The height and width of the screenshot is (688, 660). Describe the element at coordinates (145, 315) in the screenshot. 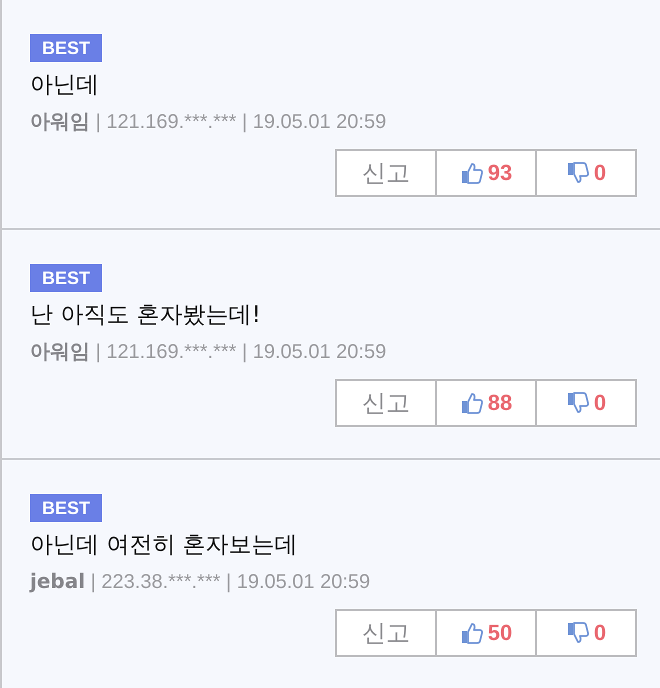

I see `comment-text: 난 아직도 혼자봤는데!` at that location.